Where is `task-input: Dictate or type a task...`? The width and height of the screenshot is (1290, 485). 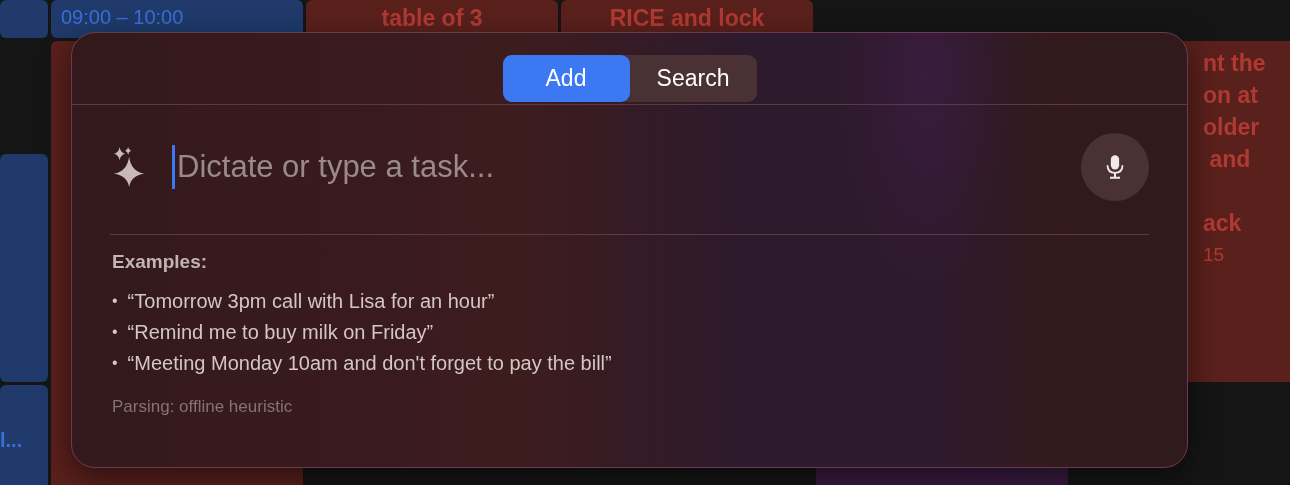 task-input: Dictate or type a task... is located at coordinates (626, 167).